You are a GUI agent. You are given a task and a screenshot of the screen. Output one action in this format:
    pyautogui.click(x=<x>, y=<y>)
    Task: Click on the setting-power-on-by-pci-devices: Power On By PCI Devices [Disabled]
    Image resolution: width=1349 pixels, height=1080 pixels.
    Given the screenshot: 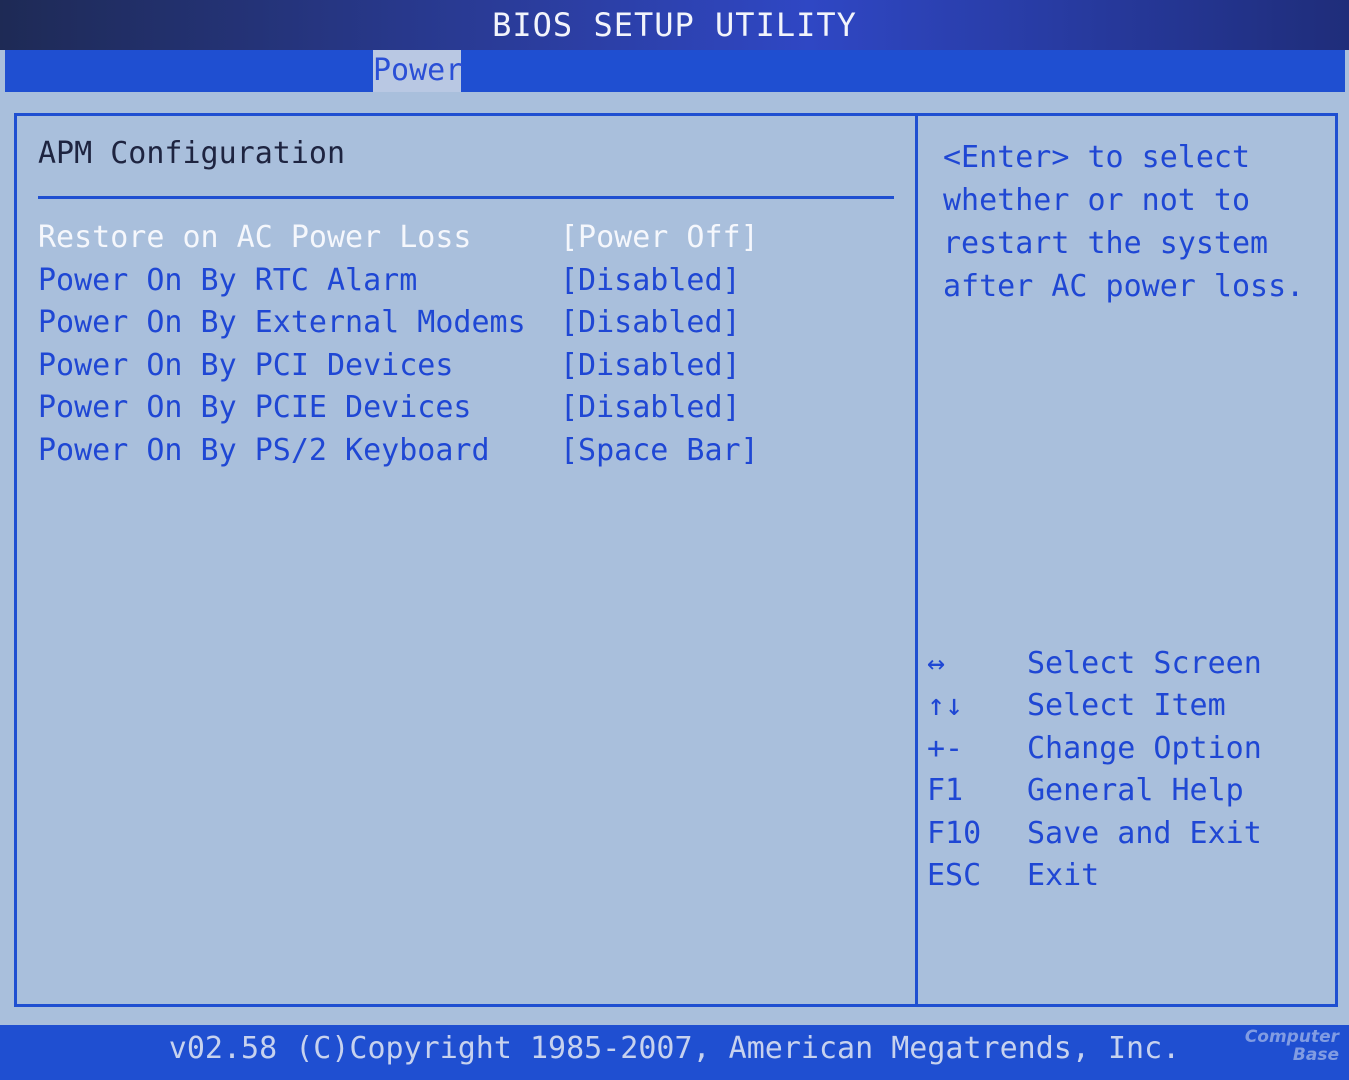 What is the action you would take?
    pyautogui.click(x=468, y=369)
    